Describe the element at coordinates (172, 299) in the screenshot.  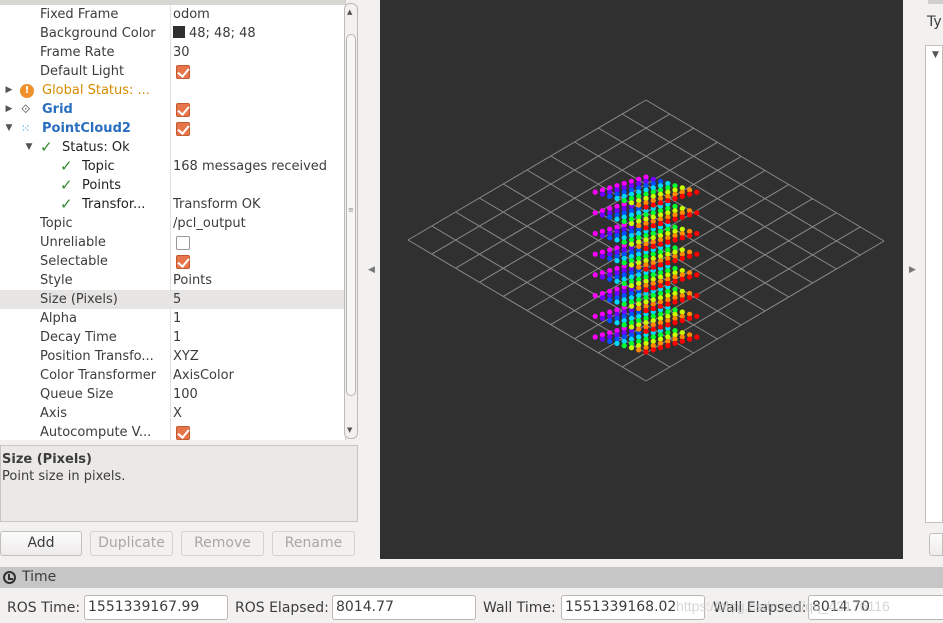
I see `property-size-pixels: Size (Pixels) 5` at that location.